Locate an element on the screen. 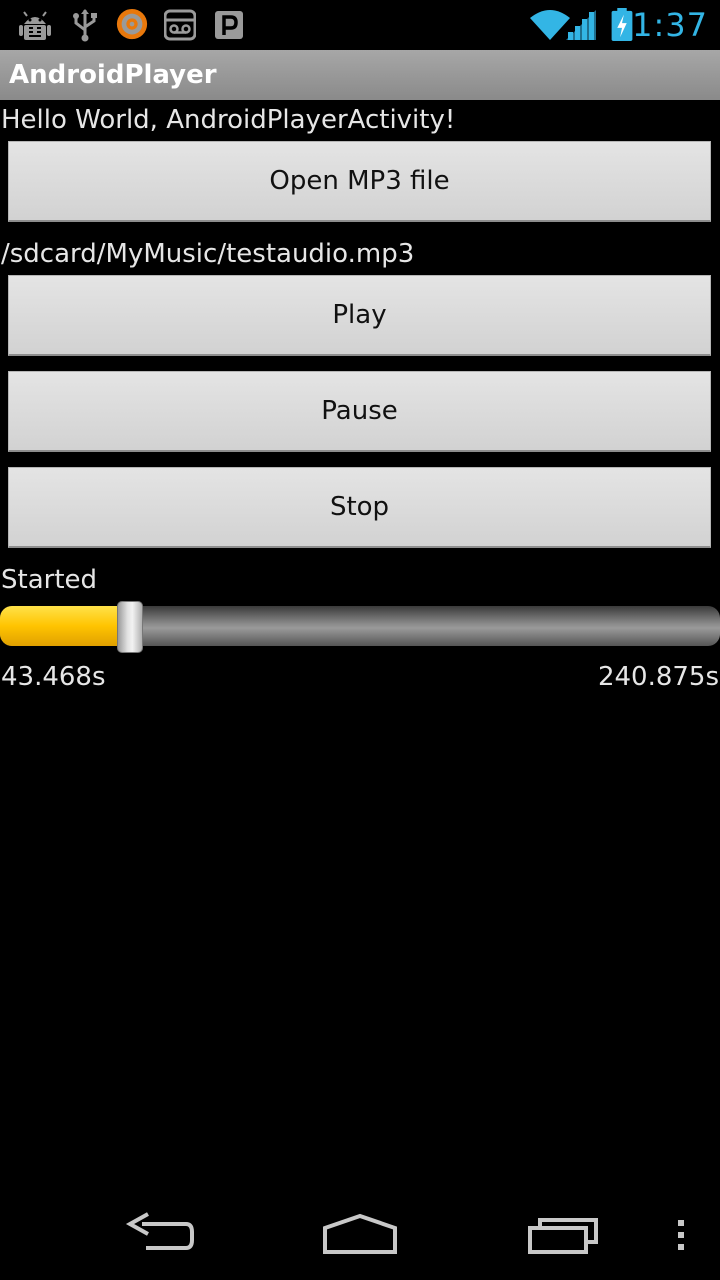 The image size is (720, 1280). seekbar-progress is located at coordinates (65, 626).